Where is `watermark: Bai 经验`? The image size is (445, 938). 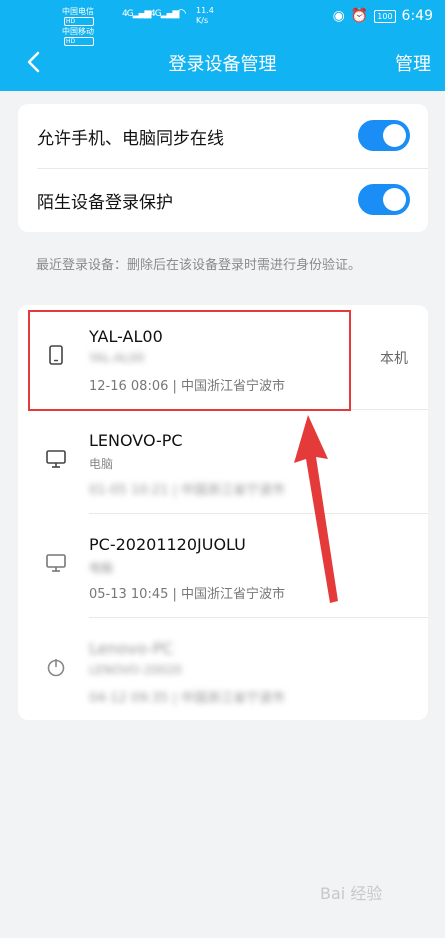
watermark: Bai 经验 is located at coordinates (351, 893).